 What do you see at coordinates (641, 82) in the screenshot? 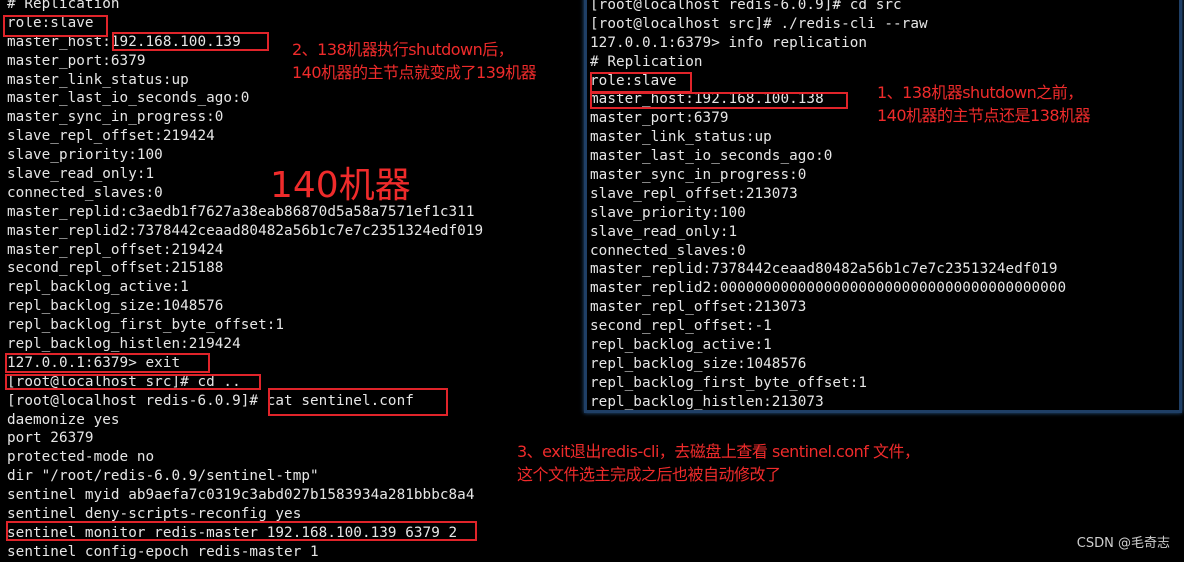
I see `highlight-right-role` at bounding box center [641, 82].